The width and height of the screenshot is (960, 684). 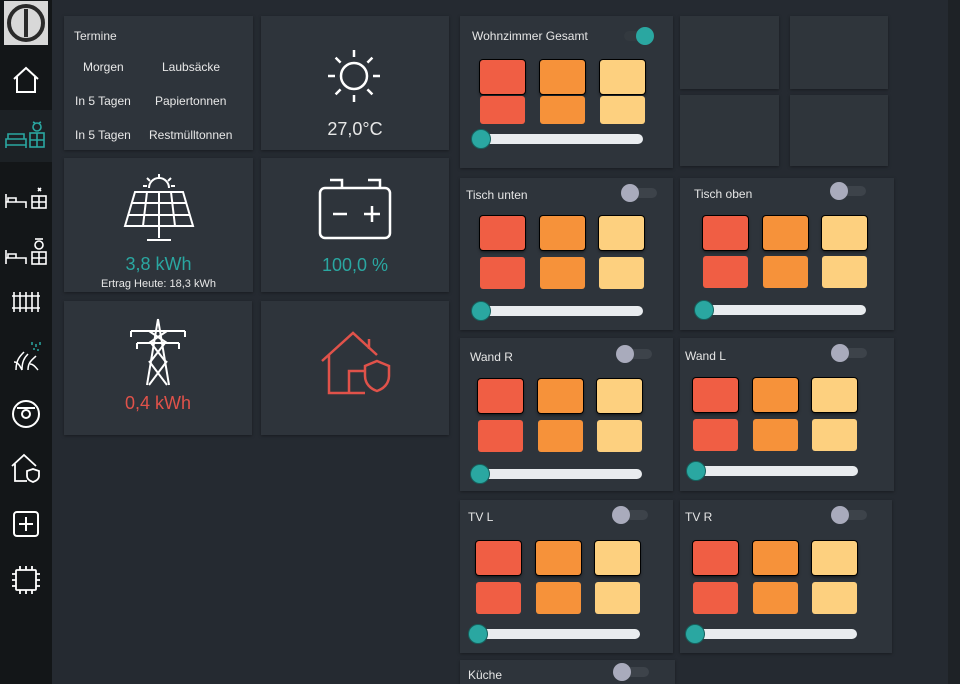 What do you see at coordinates (530, 36) in the screenshot?
I see `light-name: Wohnzimmer Gesamt` at bounding box center [530, 36].